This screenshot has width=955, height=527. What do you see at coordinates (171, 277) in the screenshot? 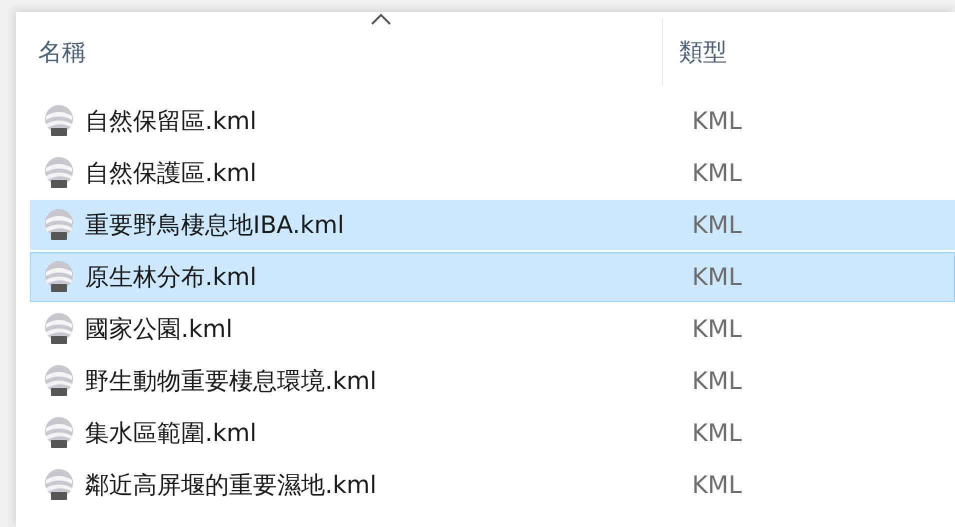
I see `file-name: 原生林分布.kml` at bounding box center [171, 277].